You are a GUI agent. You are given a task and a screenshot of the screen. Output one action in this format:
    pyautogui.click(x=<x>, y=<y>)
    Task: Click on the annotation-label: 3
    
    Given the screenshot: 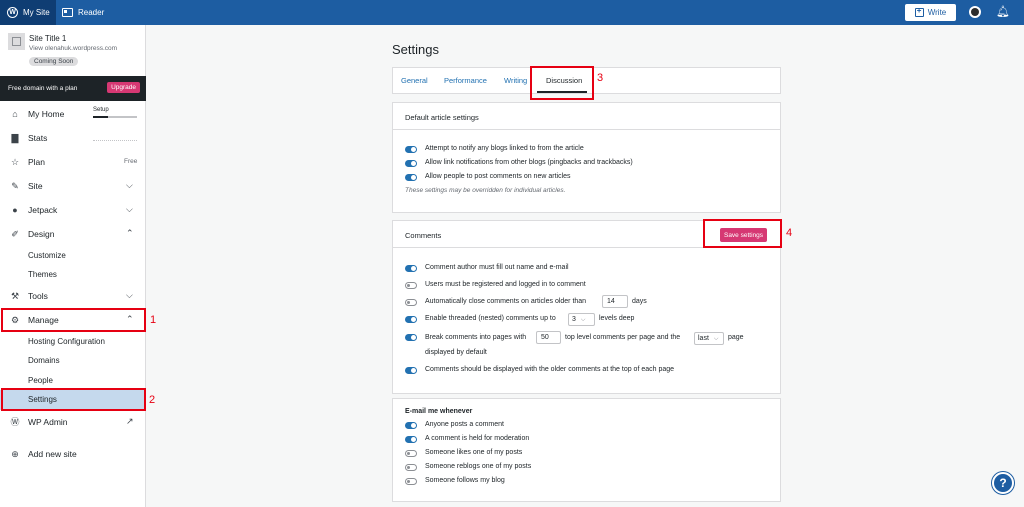 What is the action you would take?
    pyautogui.click(x=600, y=78)
    